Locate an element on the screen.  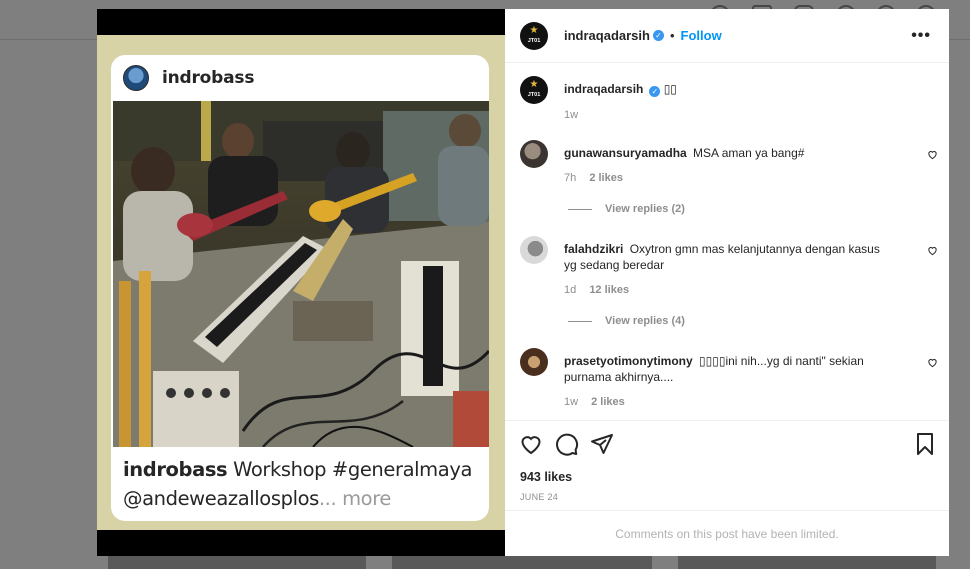
post-actions: 943 likes JUNE 24 is located at coordinates (727, 465).